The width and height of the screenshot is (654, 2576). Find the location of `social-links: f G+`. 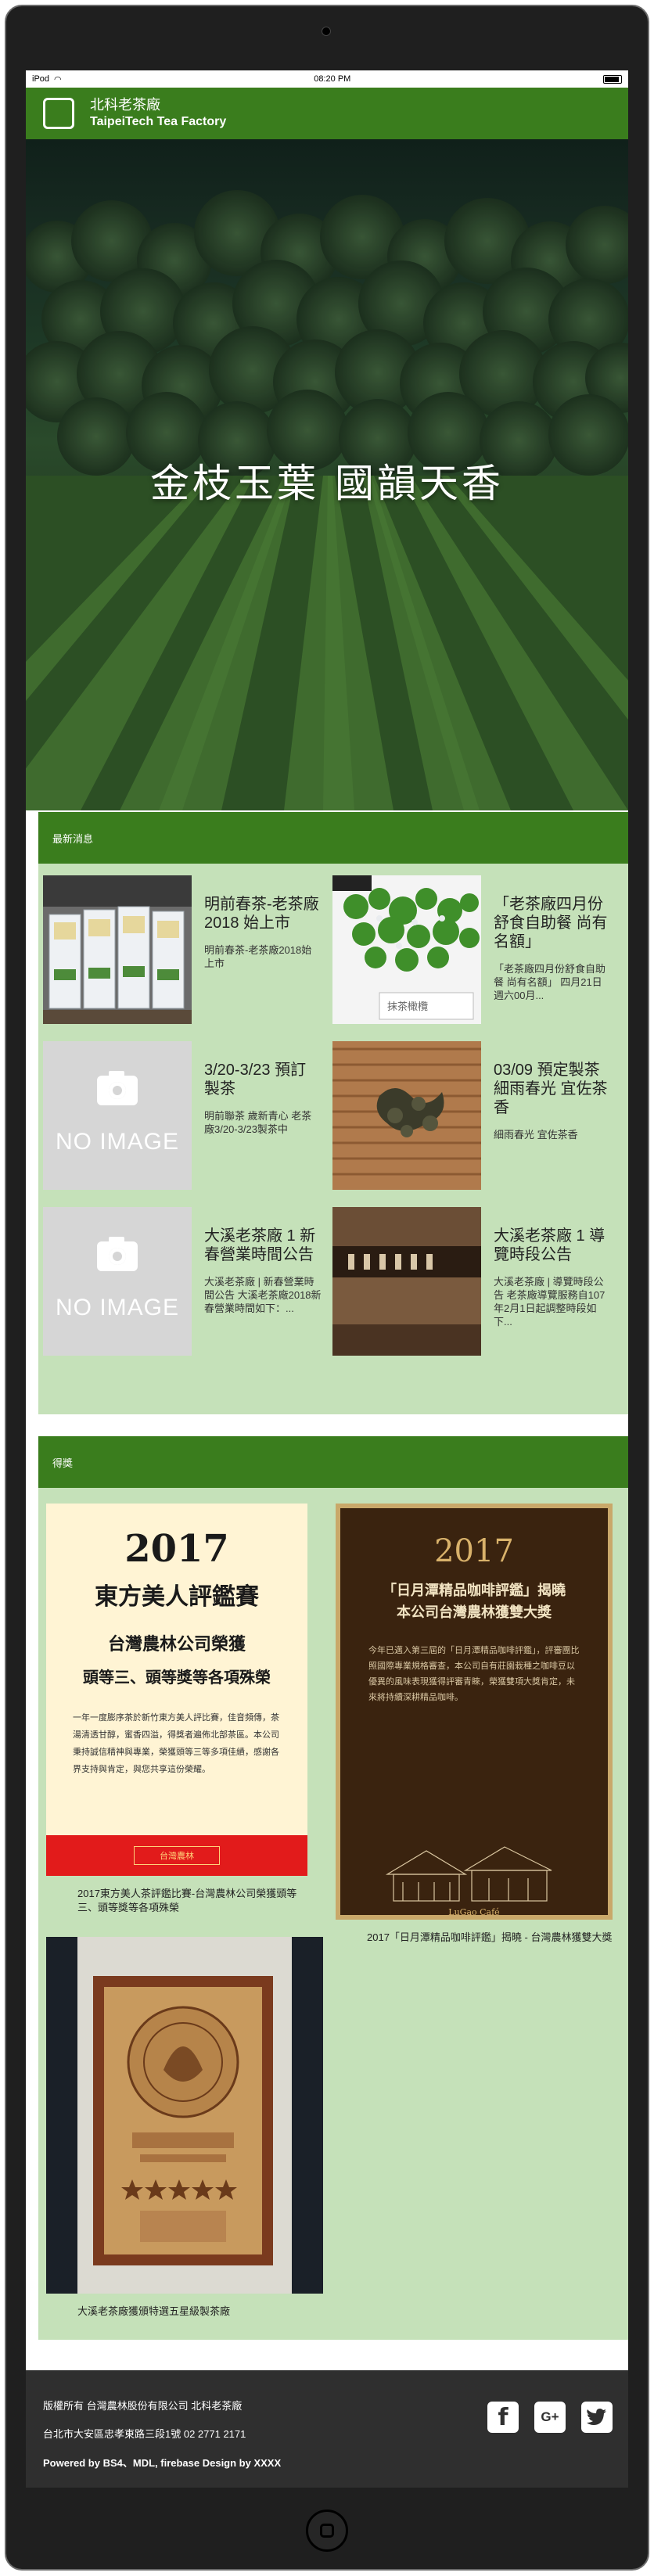

social-links: f G+ is located at coordinates (550, 2418).